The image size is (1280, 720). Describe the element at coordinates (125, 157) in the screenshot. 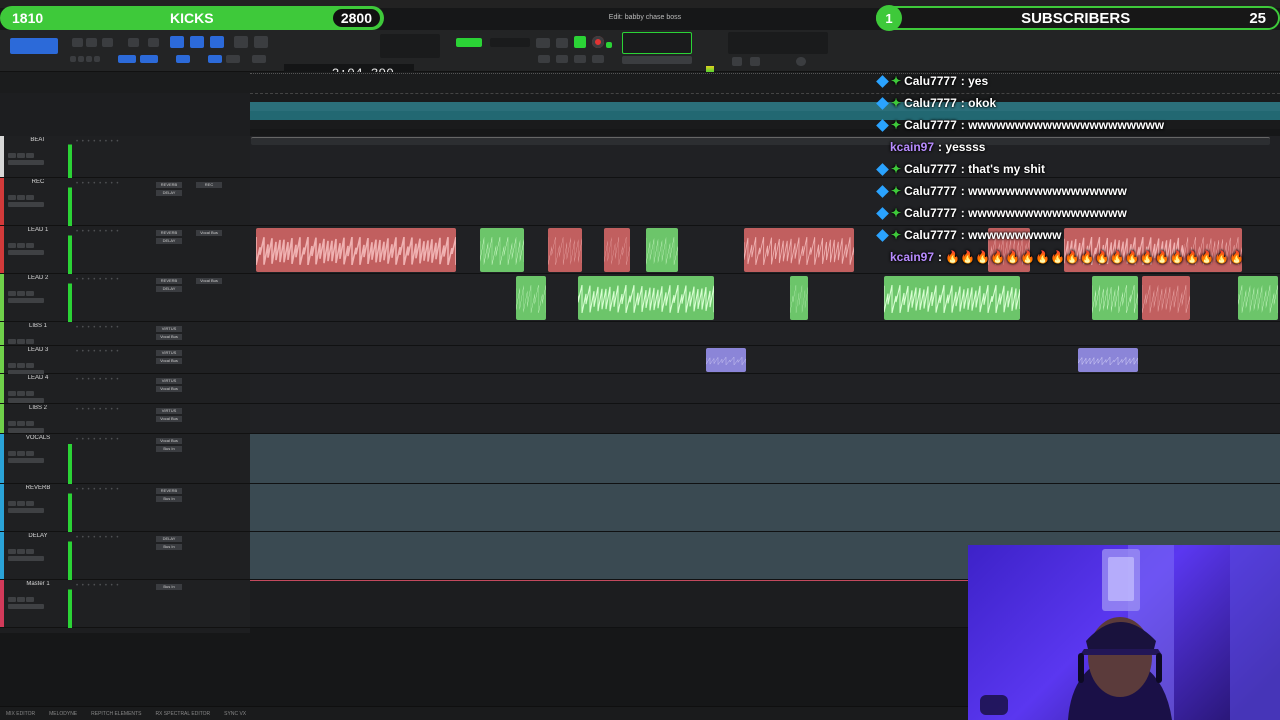

I see `track-header: BEAT • • • • • • • •` at that location.